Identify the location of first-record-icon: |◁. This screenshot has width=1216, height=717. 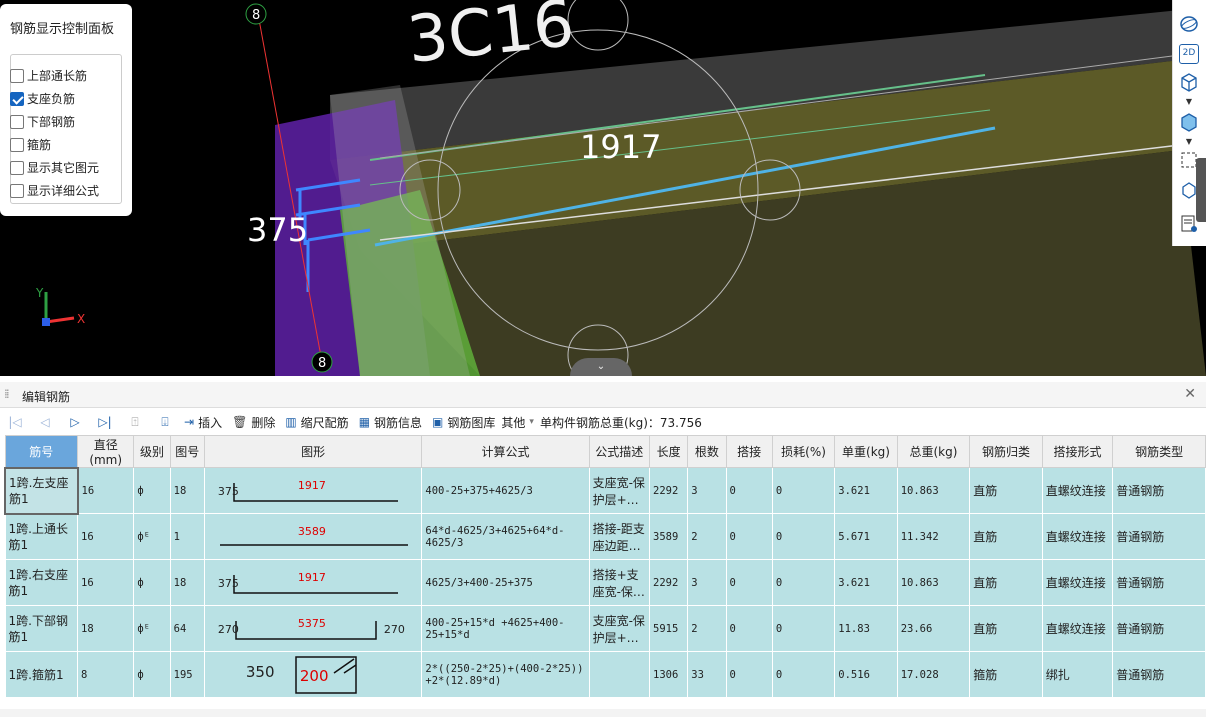
(15, 422).